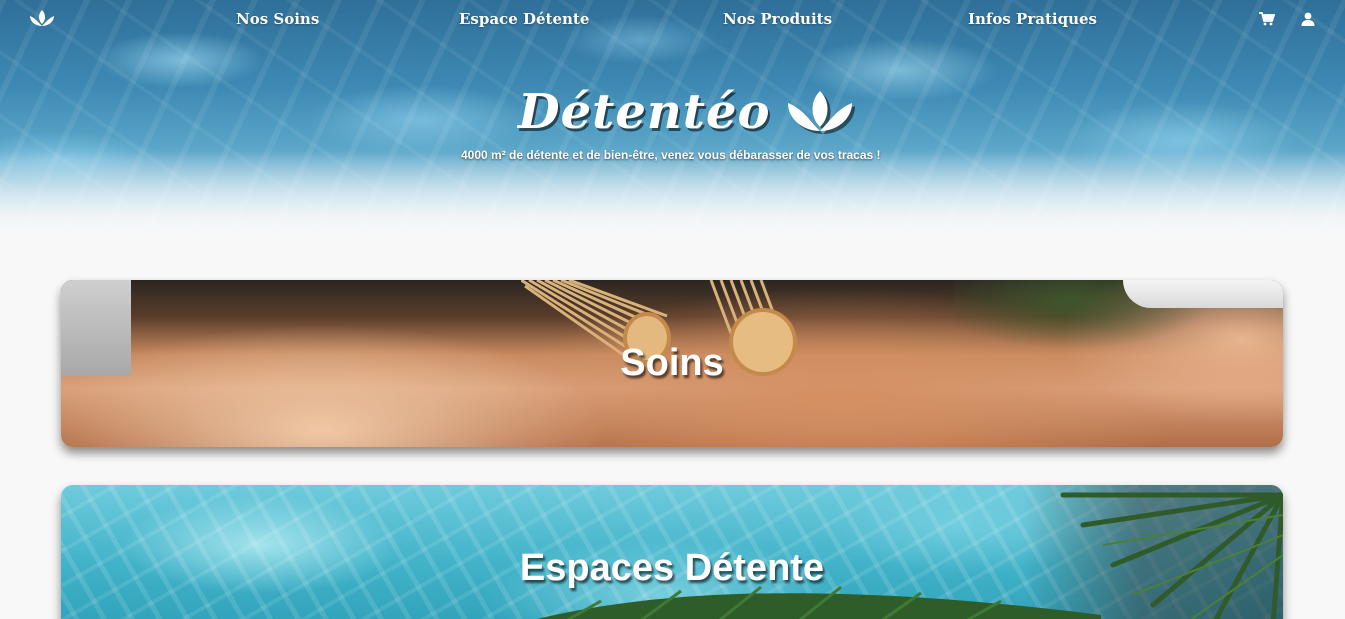 The height and width of the screenshot is (619, 1345). I want to click on towel-image, so click(1203, 294).